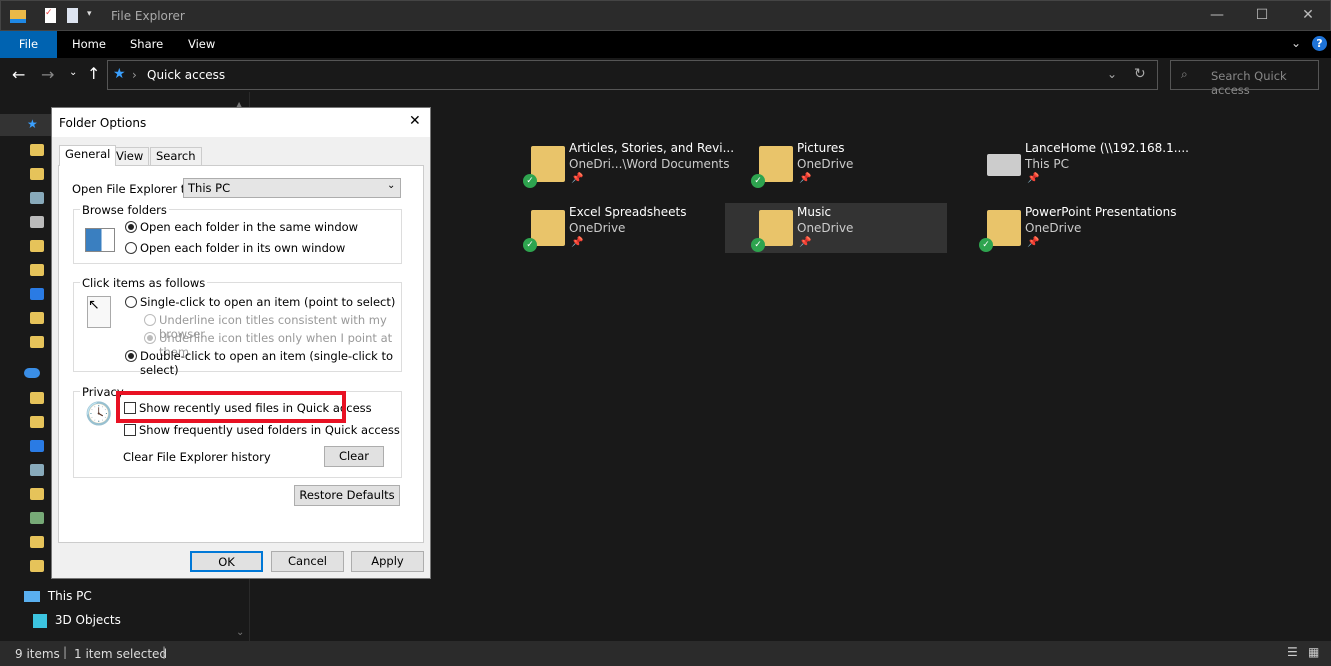 This screenshot has width=1331, height=666. What do you see at coordinates (77, 620) in the screenshot?
I see `nav-3d-objects: 3D Objects` at bounding box center [77, 620].